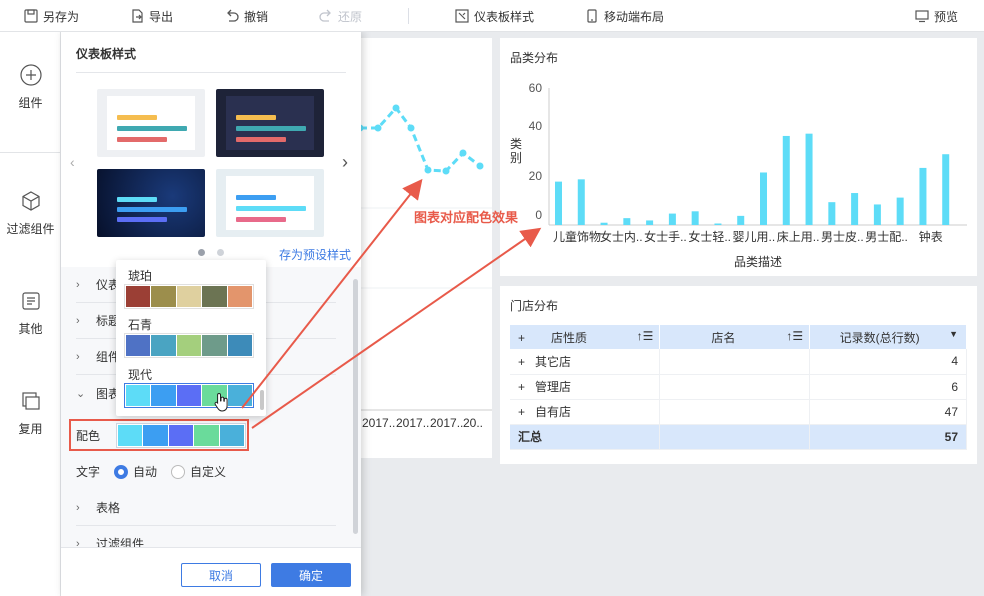 The height and width of the screenshot is (596, 984). What do you see at coordinates (189, 395) in the screenshot?
I see `palette-option-modern` at bounding box center [189, 395].